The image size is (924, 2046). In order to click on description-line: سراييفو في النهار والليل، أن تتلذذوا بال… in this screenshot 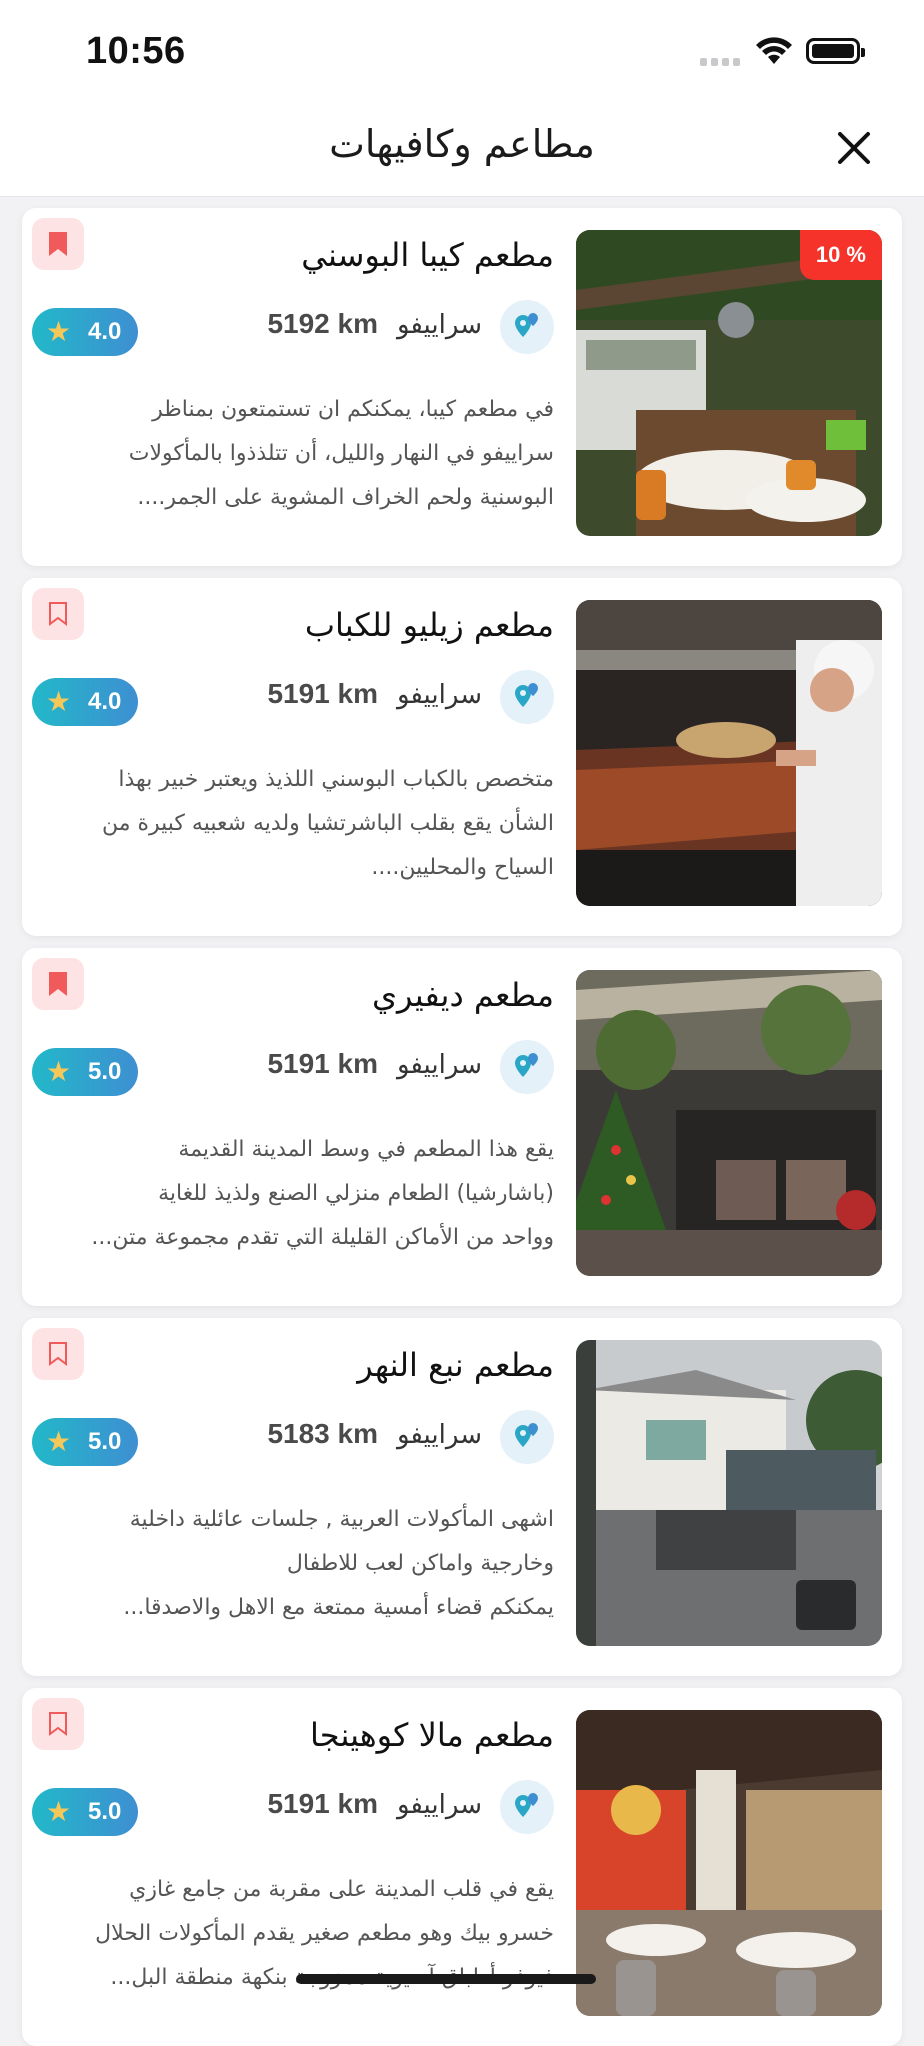, I will do `click(341, 453)`.